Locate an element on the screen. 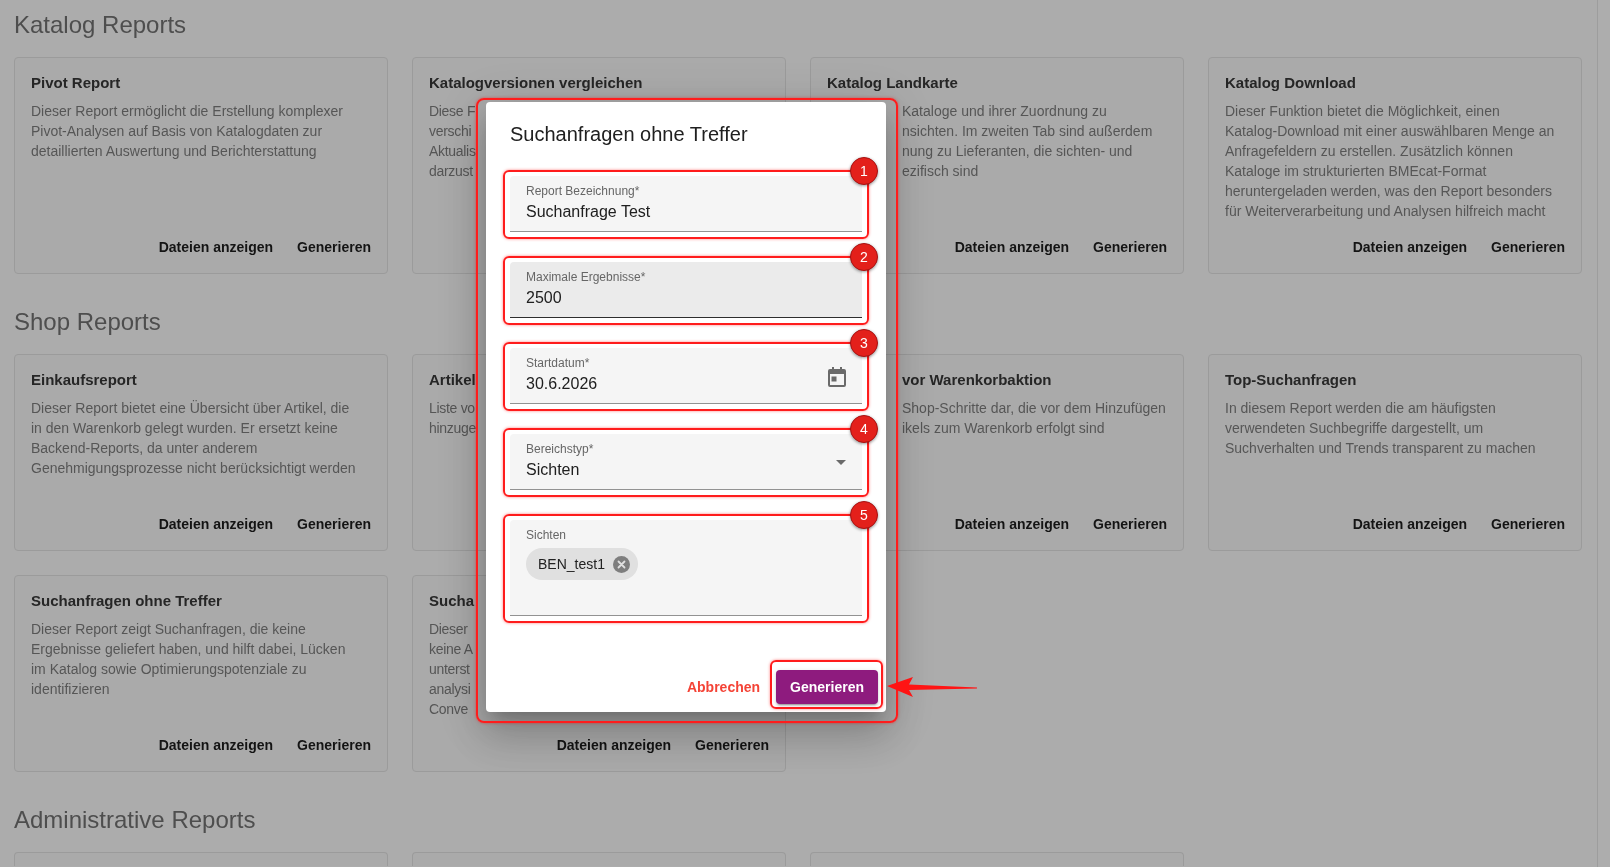 The width and height of the screenshot is (1610, 867). dialog-title: Suchanfragen ohne Treffer is located at coordinates (629, 134).